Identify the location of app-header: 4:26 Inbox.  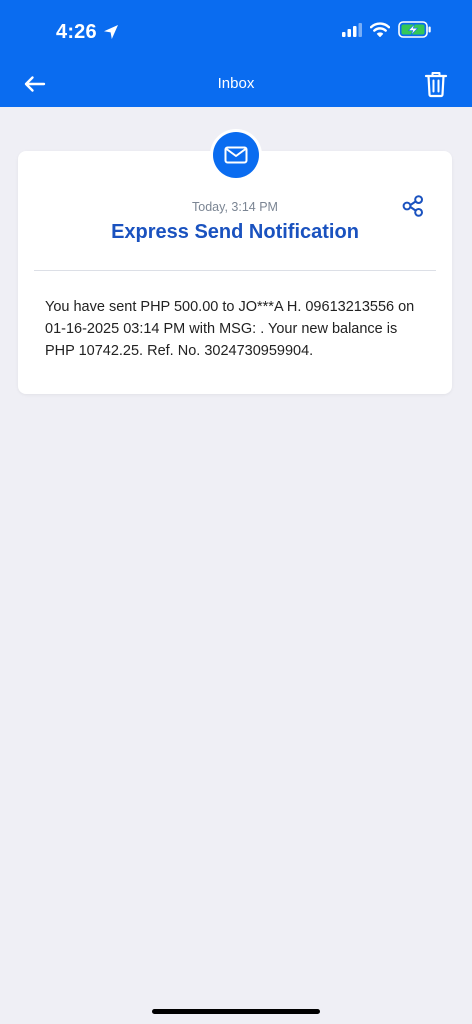
(236, 53).